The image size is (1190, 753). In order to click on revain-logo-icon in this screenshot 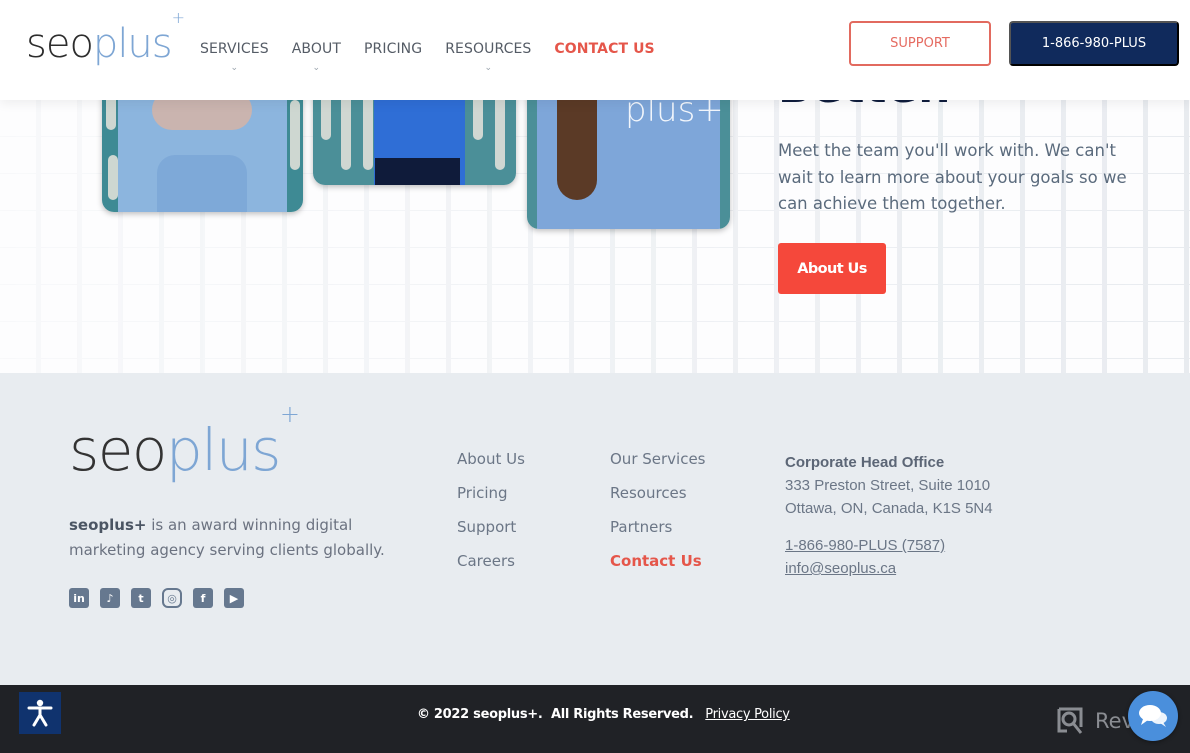, I will do `click(1070, 720)`.